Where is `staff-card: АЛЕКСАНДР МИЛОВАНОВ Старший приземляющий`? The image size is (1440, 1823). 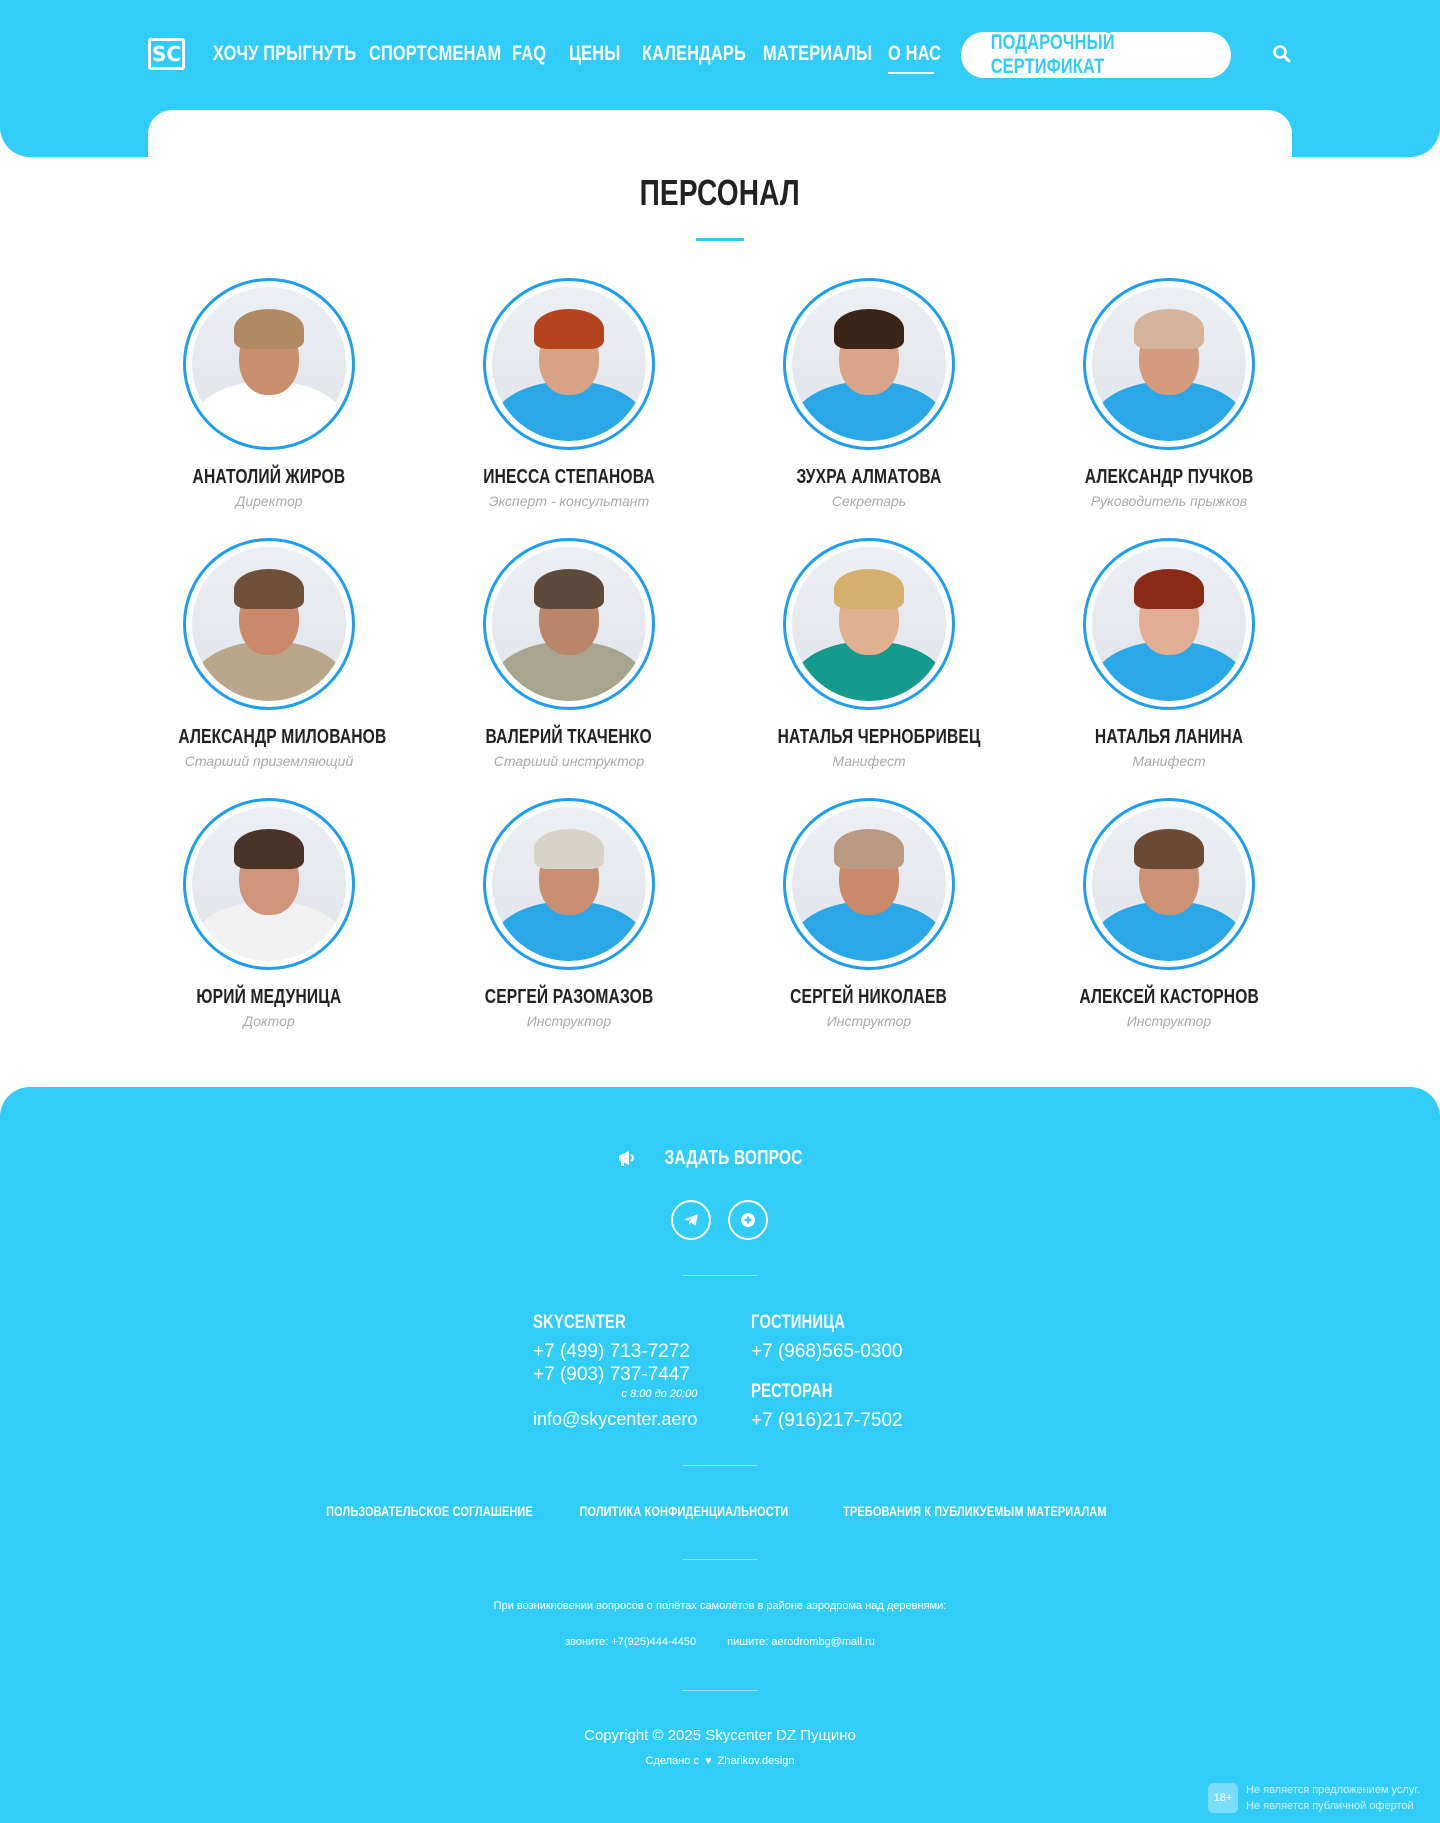 staff-card: АЛЕКСАНДР МИЛОВАНОВ Старший приземляющий is located at coordinates (269, 653).